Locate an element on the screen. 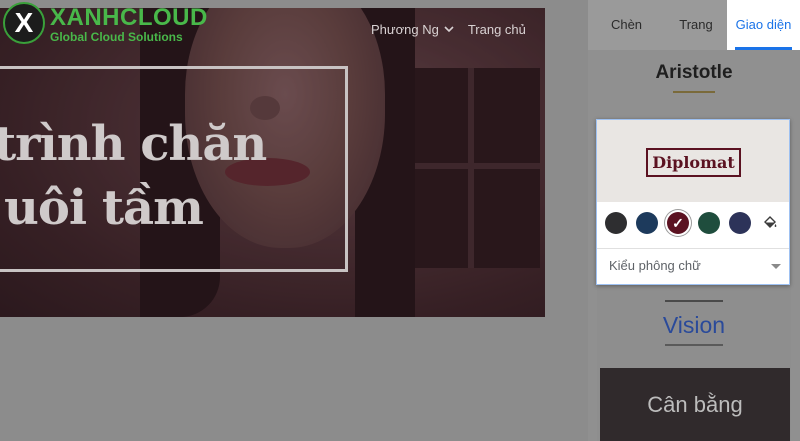  theme-name-diplomat: Diplomat is located at coordinates (693, 162).